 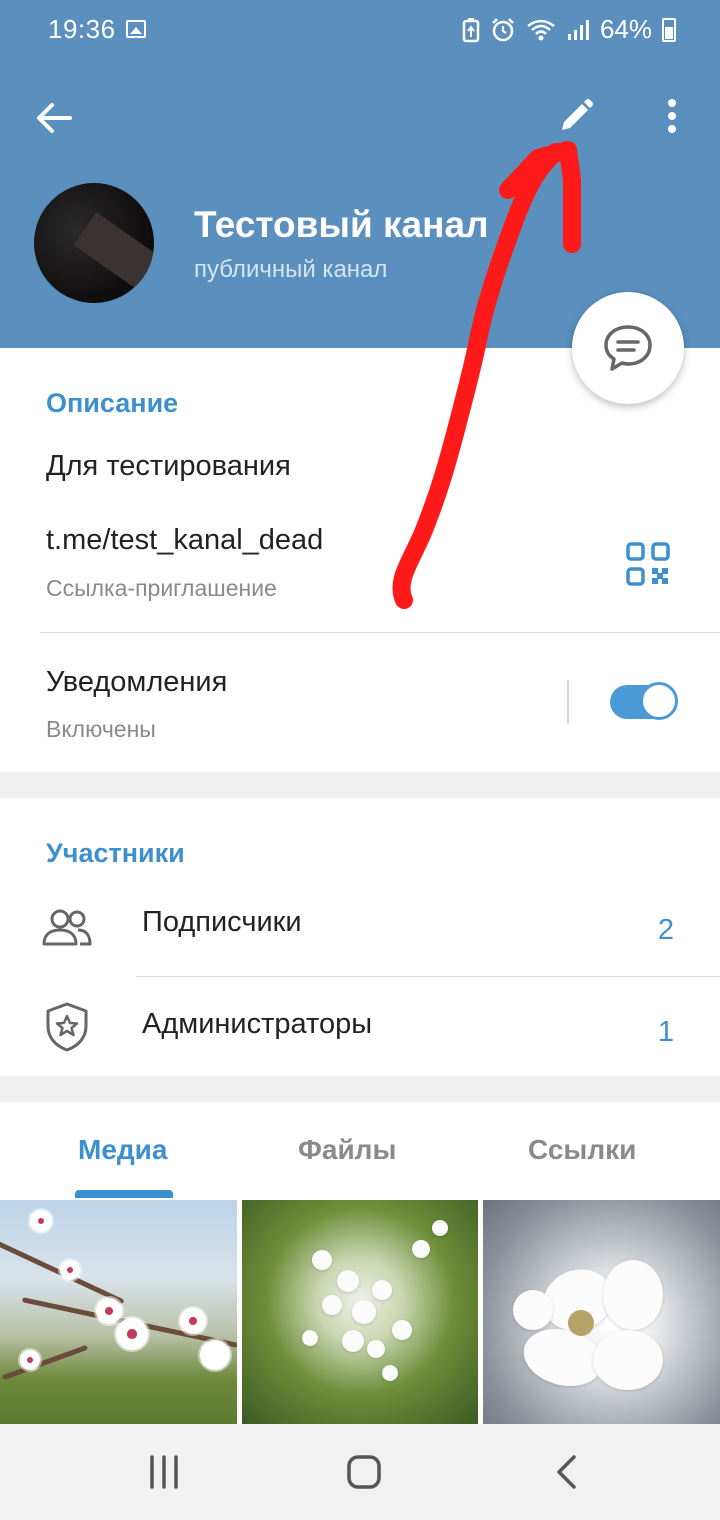 I want to click on status-indicators: 64%, so click(x=569, y=29).